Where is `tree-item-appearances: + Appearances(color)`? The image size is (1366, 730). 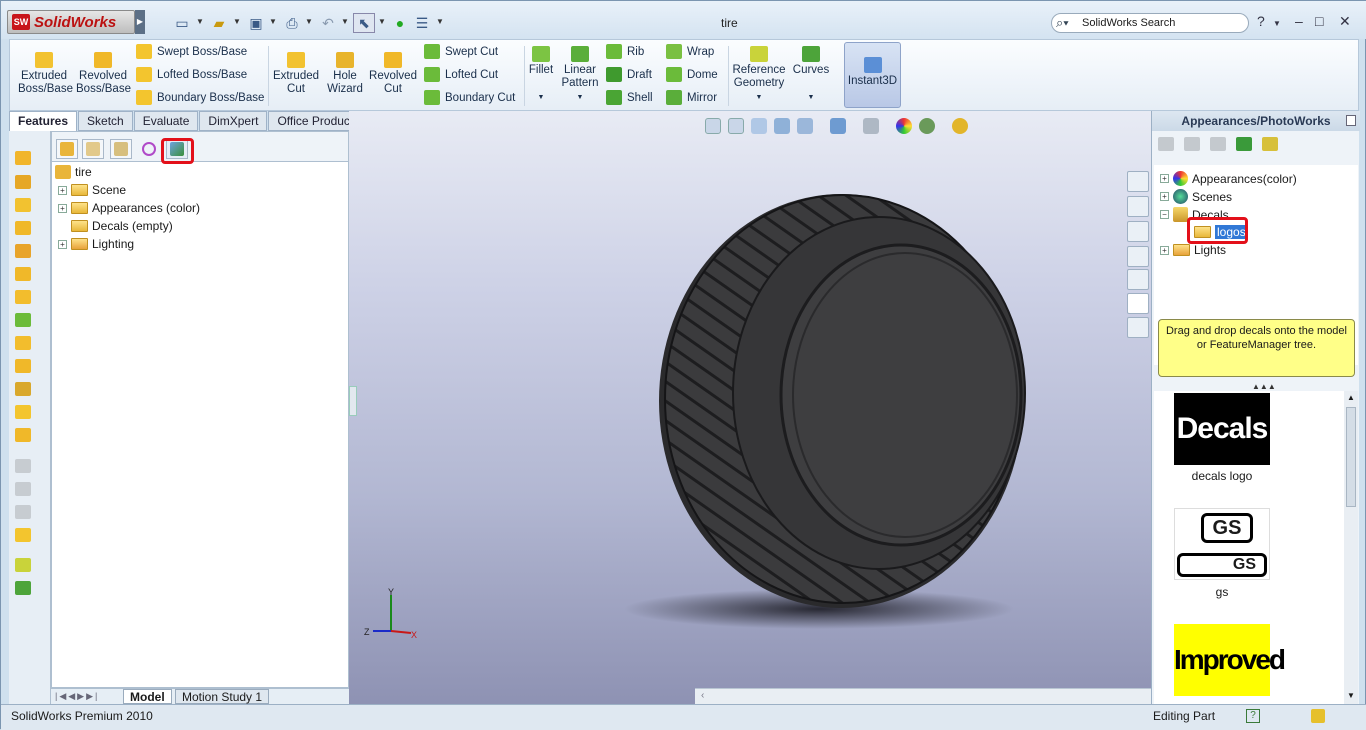
tree-item-appearances: + Appearances(color) is located at coordinates (1228, 178).